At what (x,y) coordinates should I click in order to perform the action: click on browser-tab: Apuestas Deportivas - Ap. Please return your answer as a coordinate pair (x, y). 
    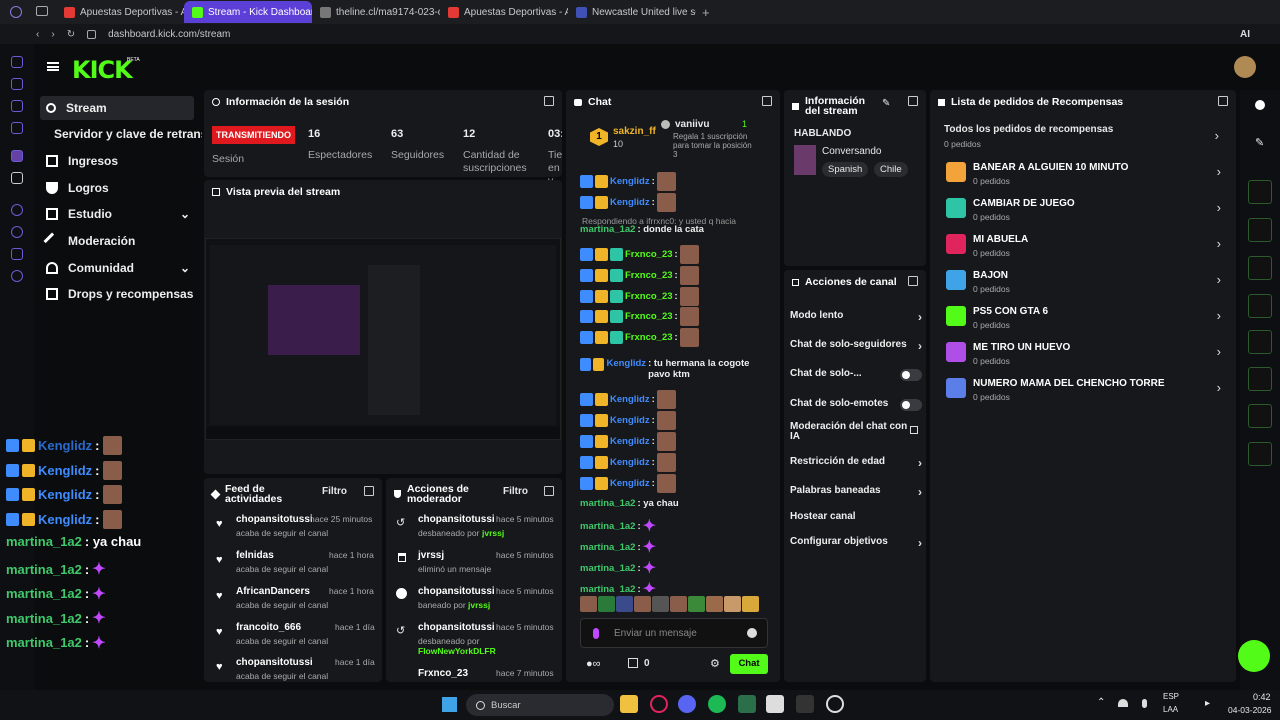
    Looking at the image, I should click on (504, 12).